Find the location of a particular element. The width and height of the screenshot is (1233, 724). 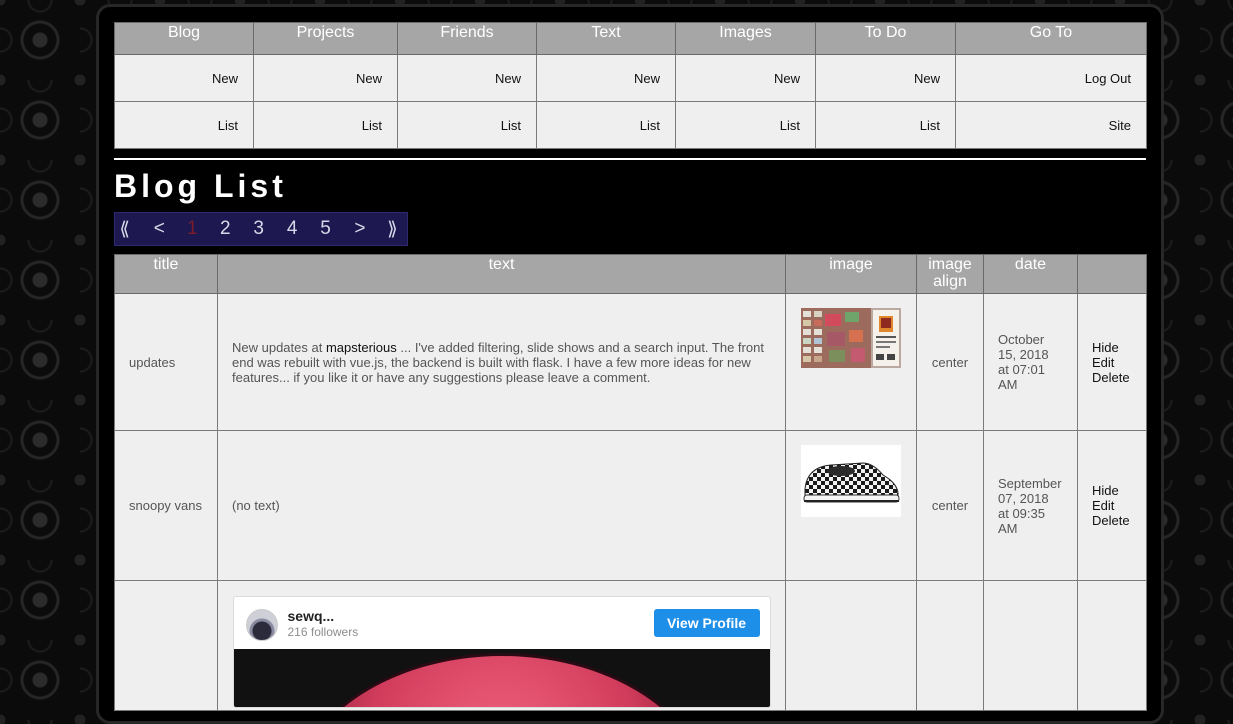

row-date is located at coordinates (1030, 645).